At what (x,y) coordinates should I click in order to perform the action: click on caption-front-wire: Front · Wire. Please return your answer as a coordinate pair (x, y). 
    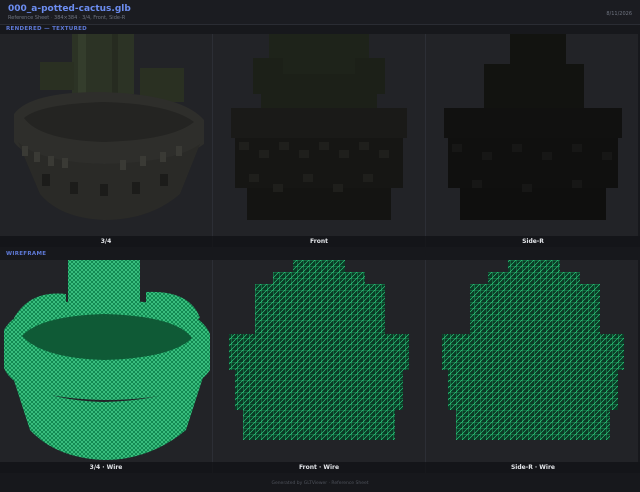
    Looking at the image, I should click on (319, 467).